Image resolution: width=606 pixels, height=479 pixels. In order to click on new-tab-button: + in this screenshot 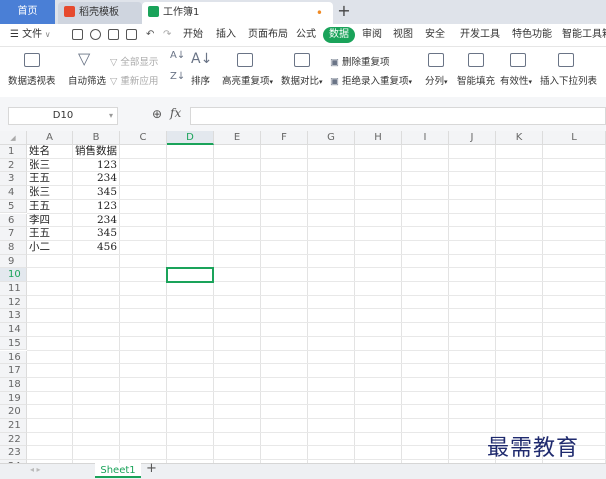, I will do `click(344, 12)`.